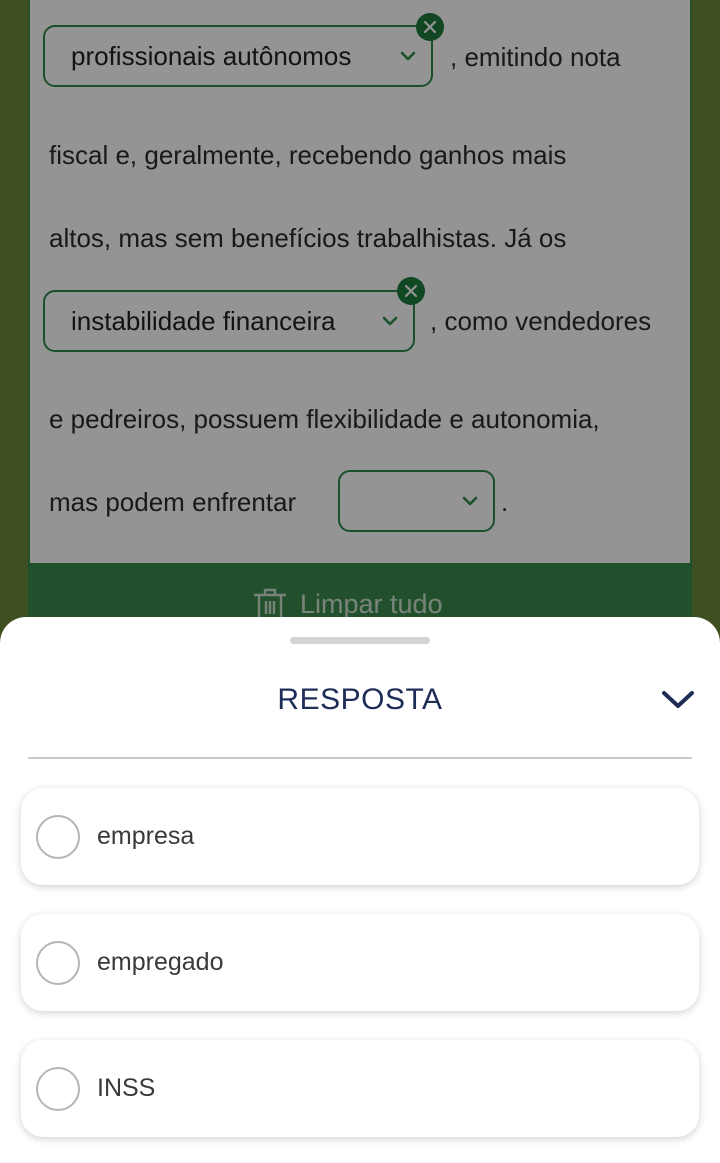 The height and width of the screenshot is (1163, 720). I want to click on option-label: INSS, so click(126, 1088).